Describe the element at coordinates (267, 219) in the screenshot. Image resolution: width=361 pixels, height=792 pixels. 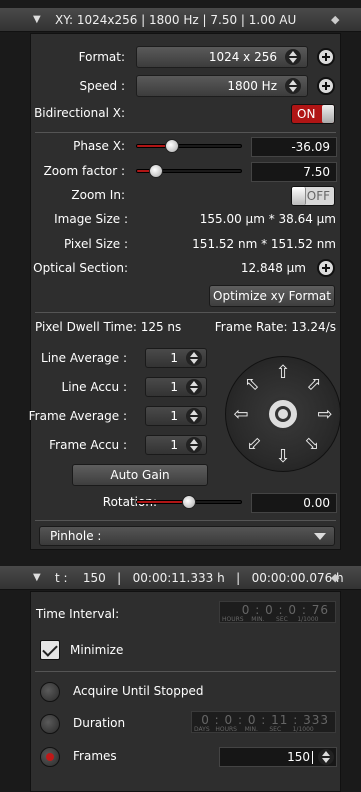
I see `image-size-value: 155.00 µm * 38.64 µm` at that location.